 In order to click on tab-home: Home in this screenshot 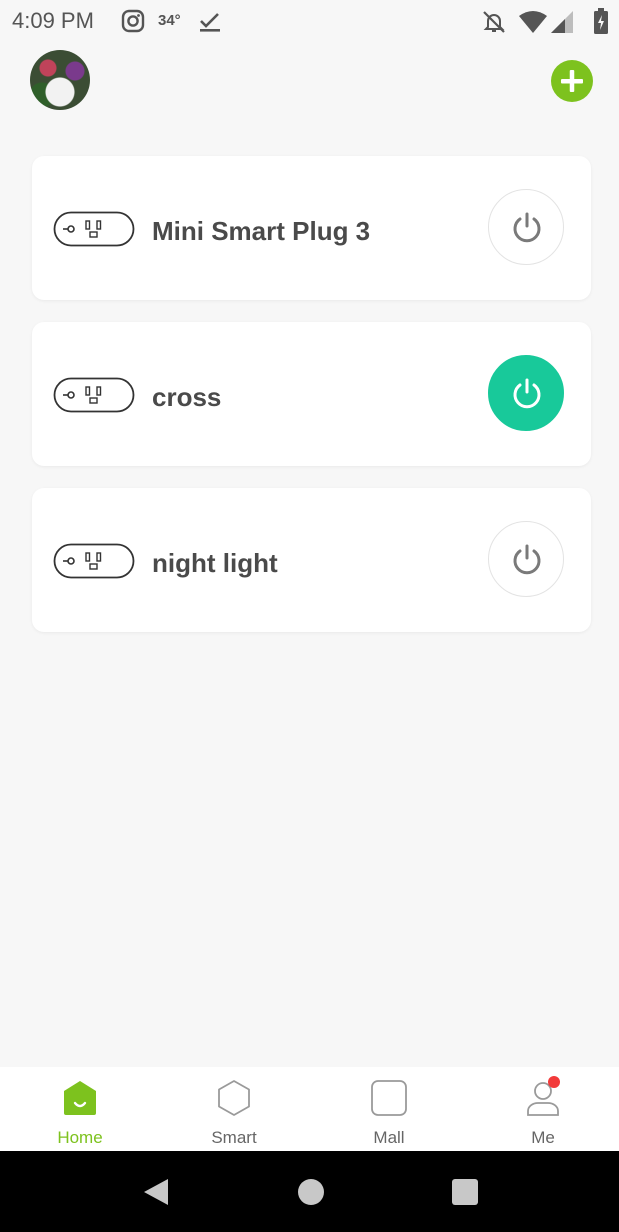, I will do `click(80, 1109)`.